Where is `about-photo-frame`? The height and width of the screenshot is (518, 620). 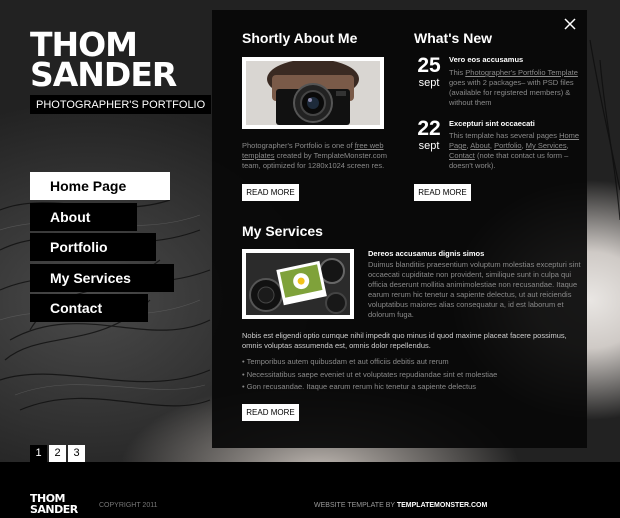
about-photo-frame is located at coordinates (313, 93).